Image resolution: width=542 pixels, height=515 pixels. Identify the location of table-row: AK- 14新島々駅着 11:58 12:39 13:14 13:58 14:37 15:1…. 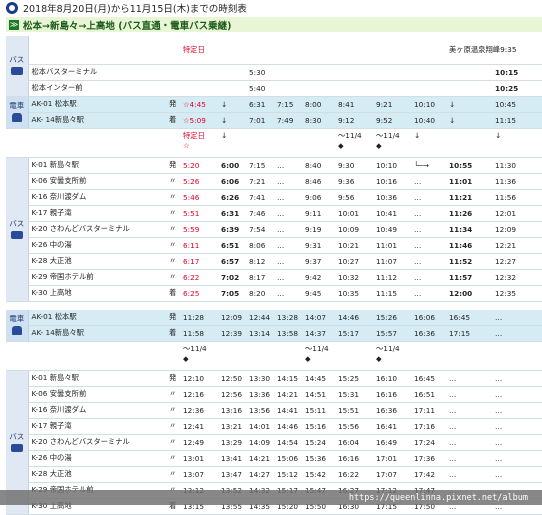
(274, 333).